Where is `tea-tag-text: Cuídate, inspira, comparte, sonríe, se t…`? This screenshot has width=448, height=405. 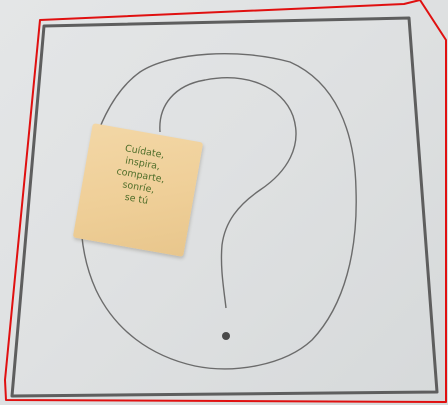
tea-tag-text: Cuídate, inspira, comparte, sonríe, se t… is located at coordinates (140, 176).